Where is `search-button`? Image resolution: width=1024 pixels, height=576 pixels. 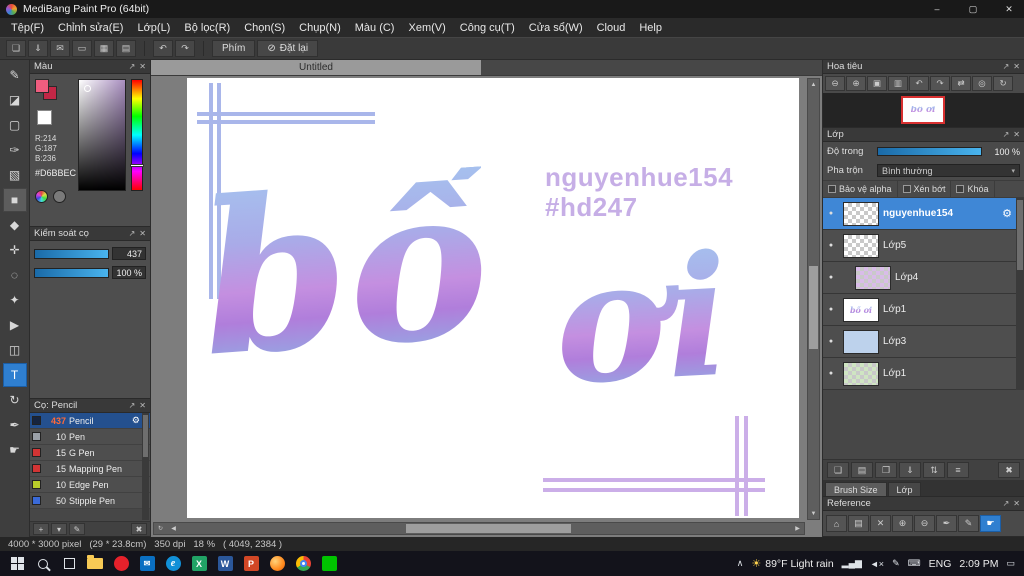
search-button is located at coordinates (43, 563).